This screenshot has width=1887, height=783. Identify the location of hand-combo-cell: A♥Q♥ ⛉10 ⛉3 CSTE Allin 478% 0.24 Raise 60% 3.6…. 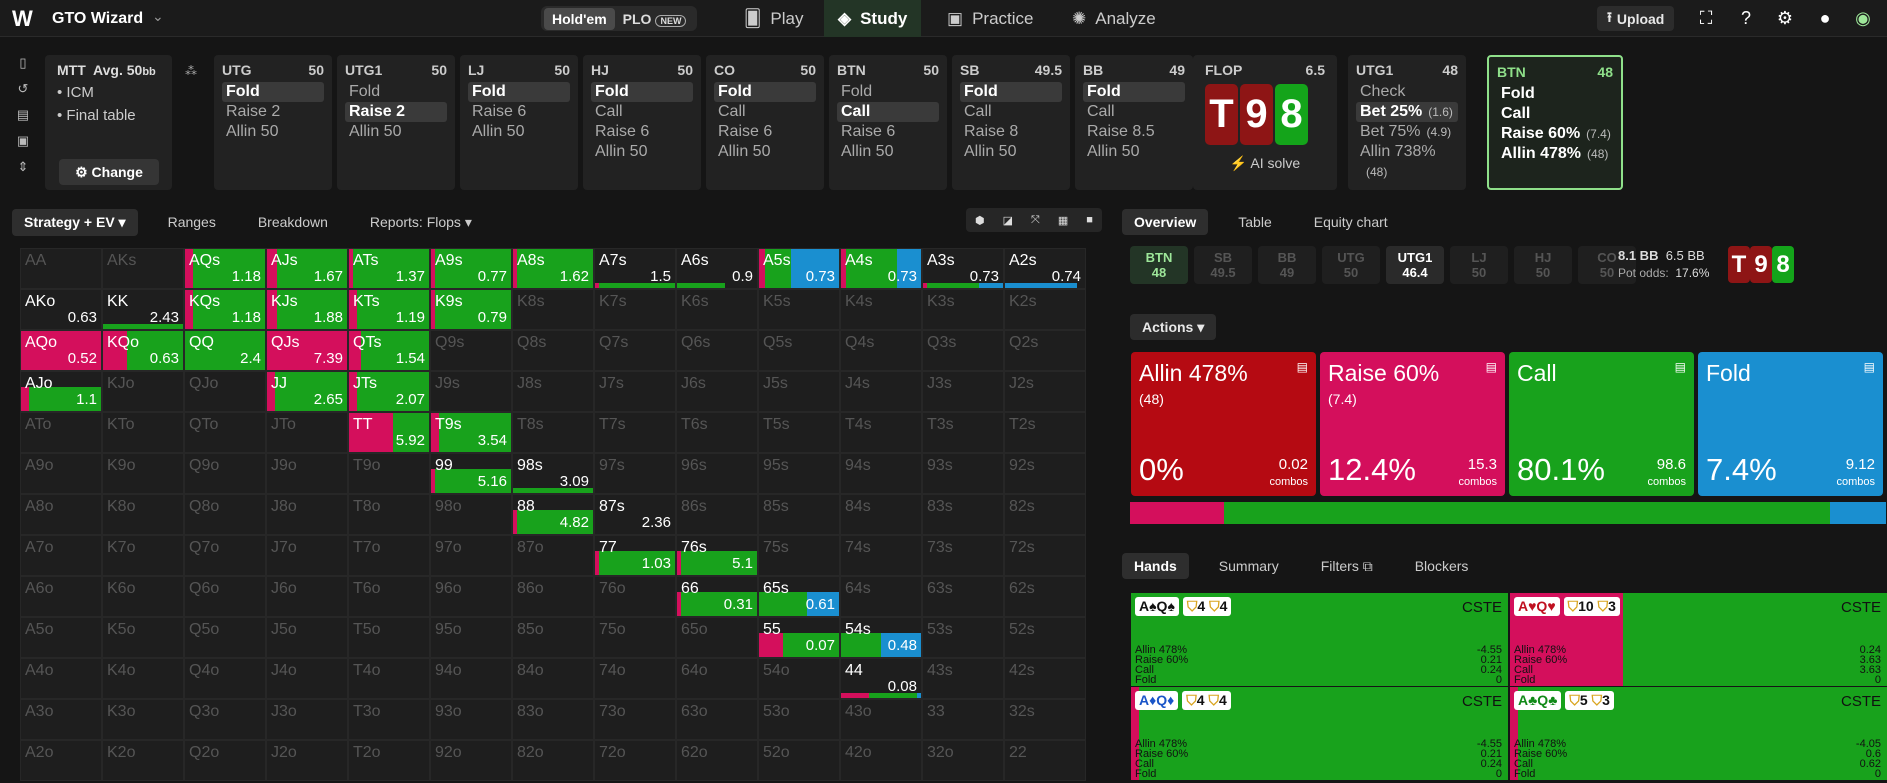
(1698, 639).